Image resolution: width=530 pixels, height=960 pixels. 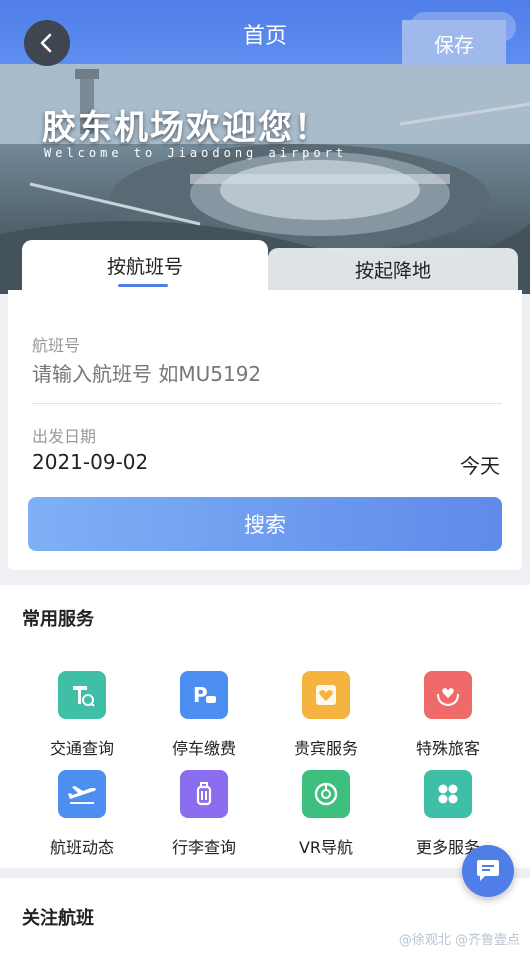 What do you see at coordinates (81, 847) in the screenshot?
I see `service-label: 航班动态` at bounding box center [81, 847].